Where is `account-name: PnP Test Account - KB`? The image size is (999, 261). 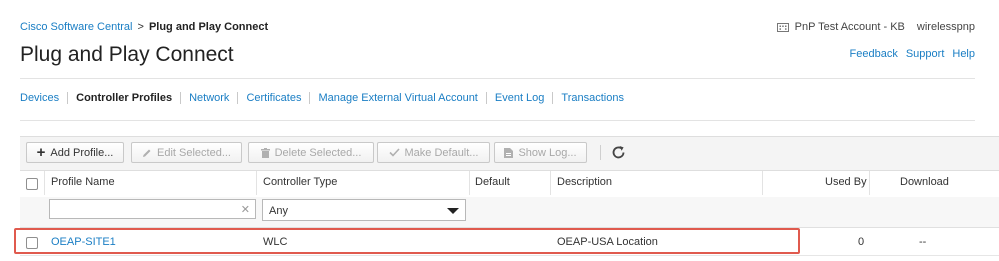 account-name: PnP Test Account - KB is located at coordinates (850, 27).